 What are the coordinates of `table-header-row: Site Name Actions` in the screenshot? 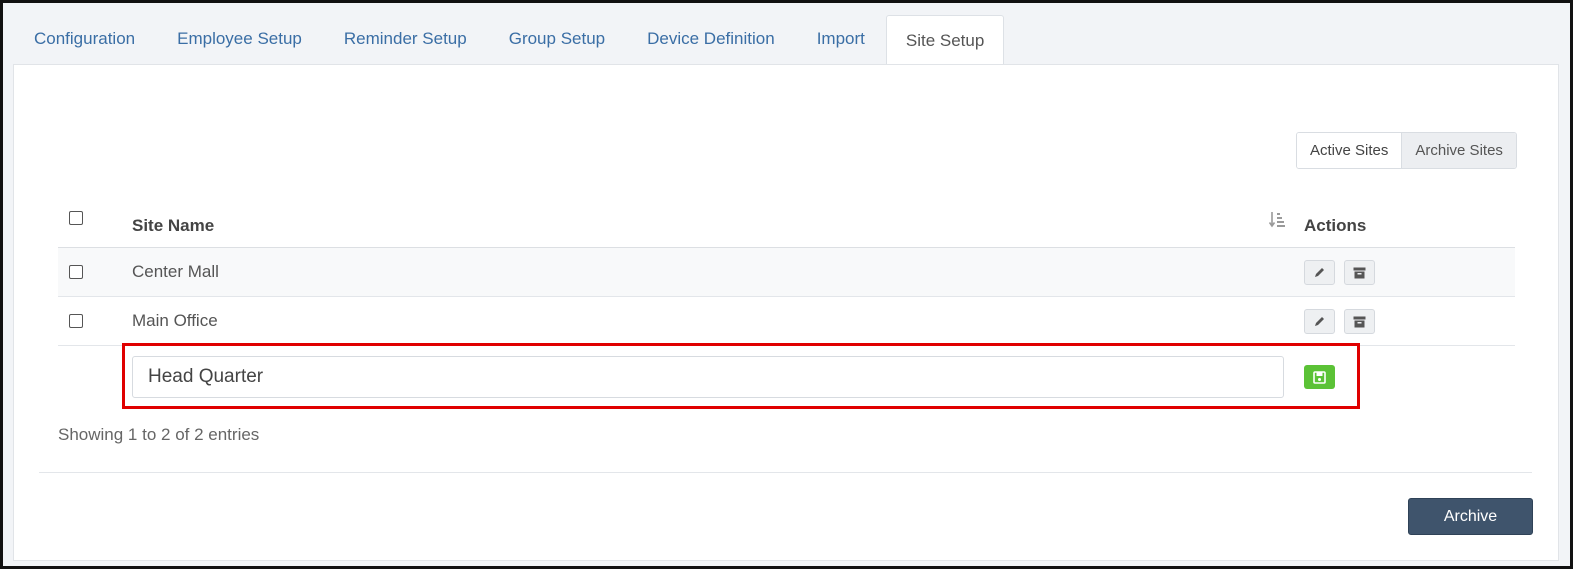 It's located at (786, 223).